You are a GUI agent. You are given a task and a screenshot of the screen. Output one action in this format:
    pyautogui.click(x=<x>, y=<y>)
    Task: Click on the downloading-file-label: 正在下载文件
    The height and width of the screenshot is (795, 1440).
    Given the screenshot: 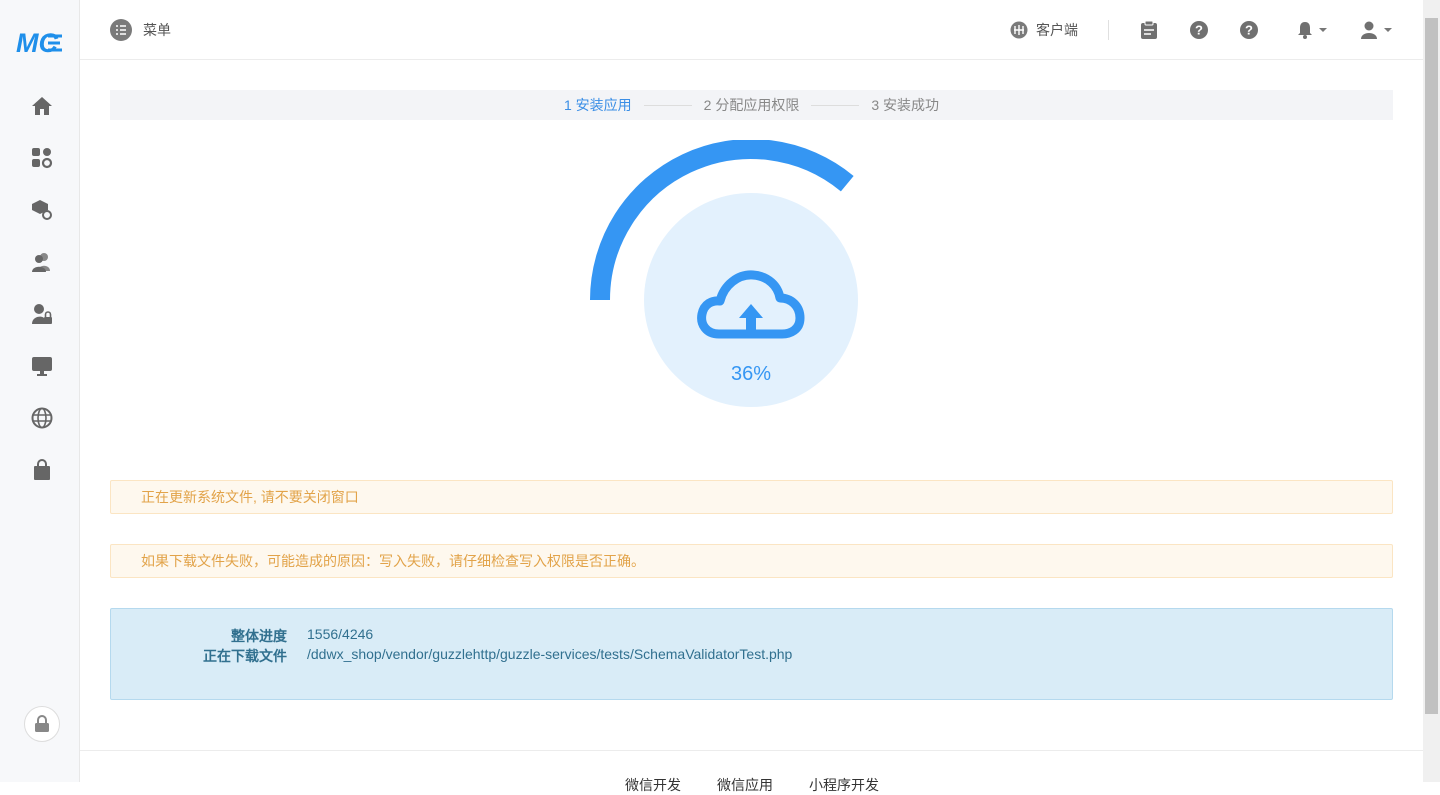 What is the action you would take?
    pyautogui.click(x=245, y=656)
    